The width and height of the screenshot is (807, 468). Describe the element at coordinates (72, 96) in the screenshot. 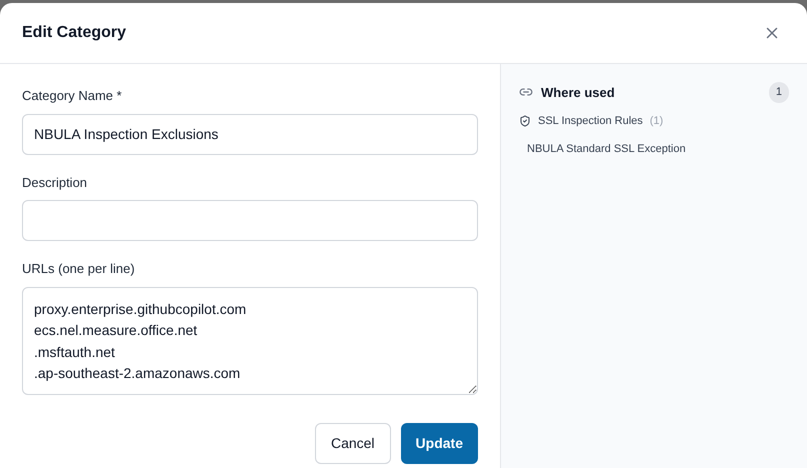

I see `field-label: Category Name *` at that location.